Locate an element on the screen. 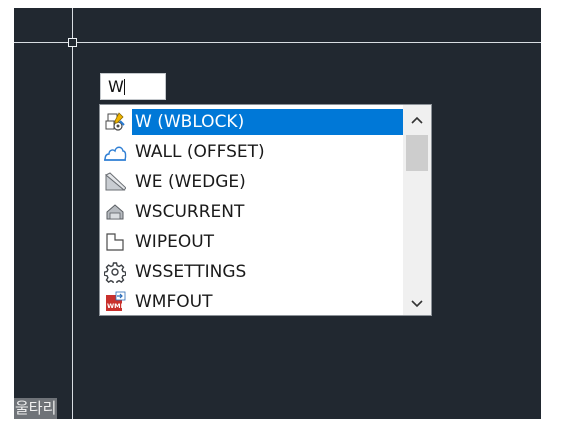 This screenshot has width=564, height=436. autocomplete-item-wssettings: WSSETTINGS is located at coordinates (251, 272).